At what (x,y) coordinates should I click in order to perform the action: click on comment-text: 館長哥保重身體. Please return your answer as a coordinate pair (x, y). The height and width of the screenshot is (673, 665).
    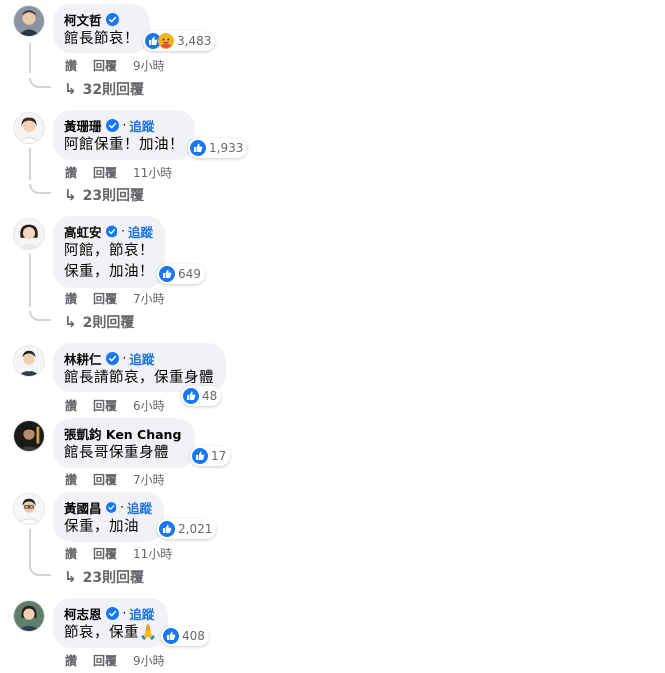
    Looking at the image, I should click on (116, 453).